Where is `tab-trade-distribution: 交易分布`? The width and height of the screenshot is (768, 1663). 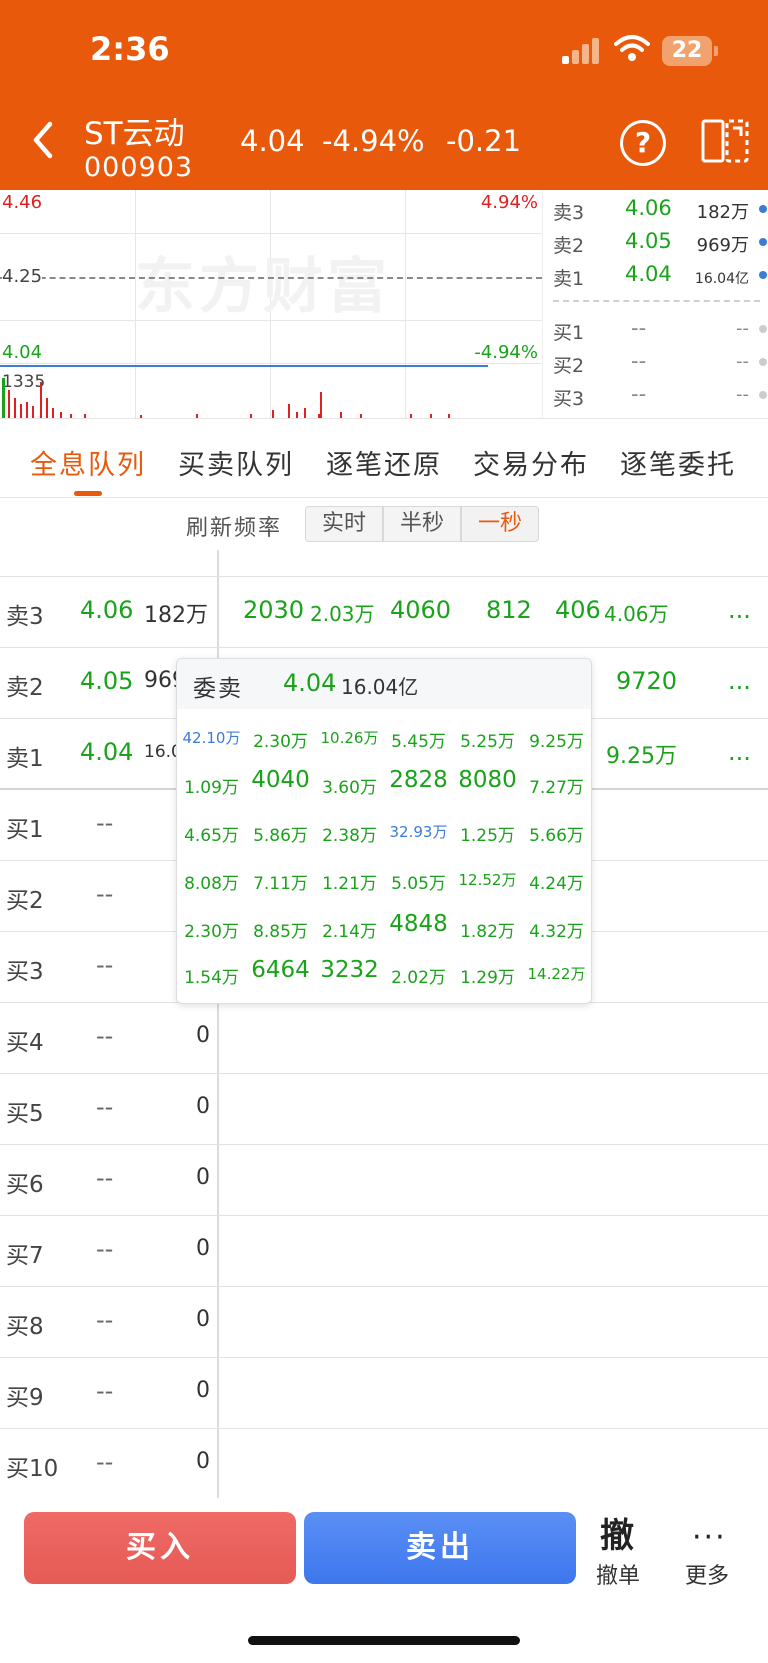 tab-trade-distribution: 交易分布 is located at coordinates (531, 462).